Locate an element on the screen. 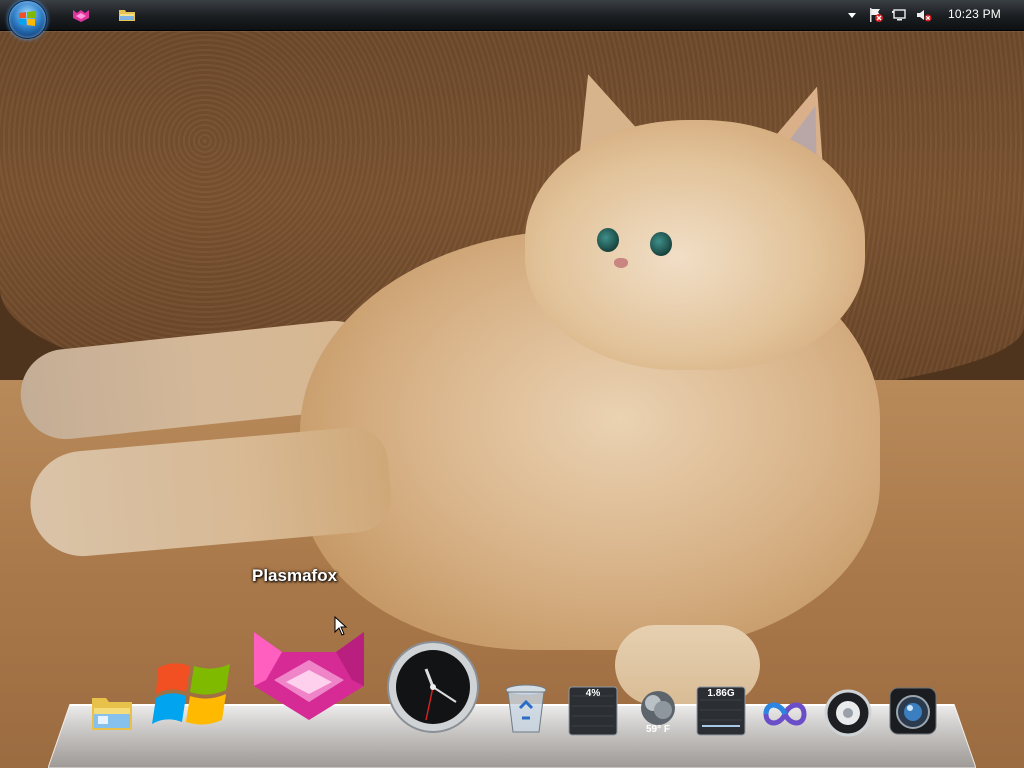 The height and width of the screenshot is (768, 1024). show-hidden-icons-button is located at coordinates (852, 15).